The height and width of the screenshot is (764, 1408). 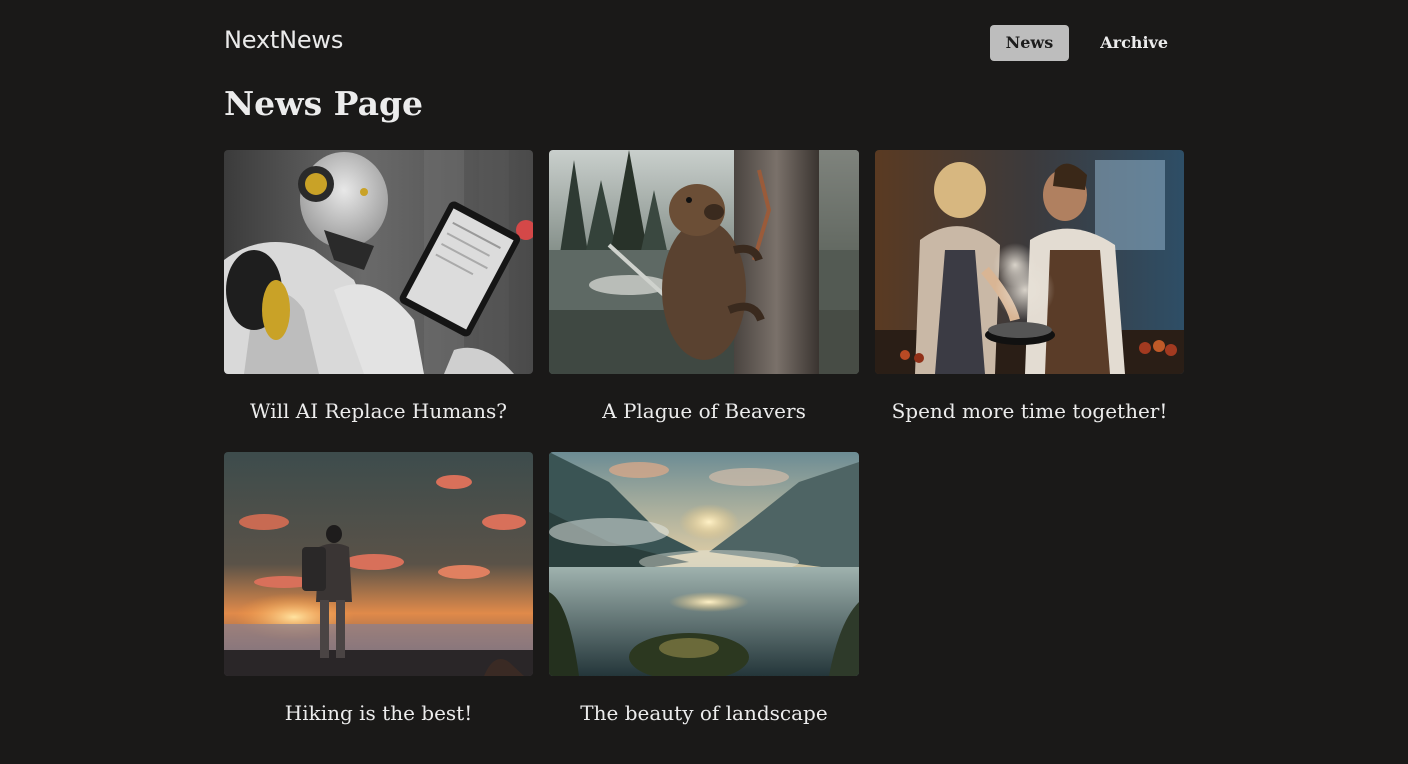 What do you see at coordinates (1029, 262) in the screenshot?
I see `article-image-cooking` at bounding box center [1029, 262].